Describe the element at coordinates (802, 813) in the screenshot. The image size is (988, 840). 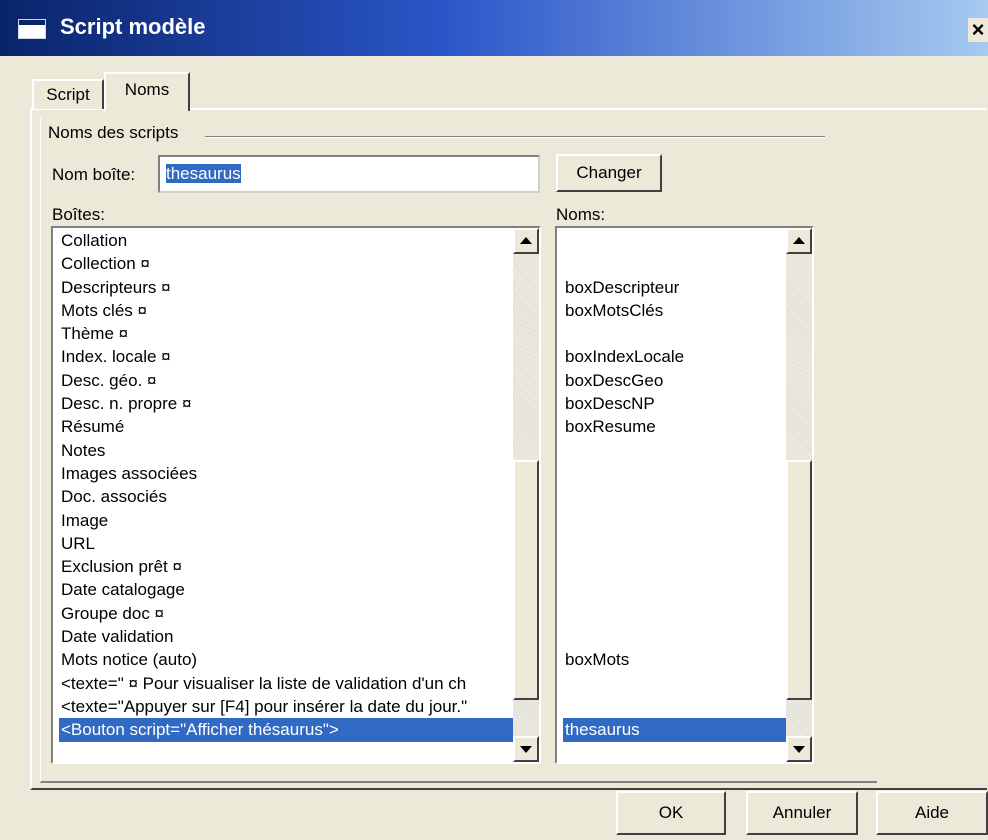
I see `annuler-button: Annuler` at that location.